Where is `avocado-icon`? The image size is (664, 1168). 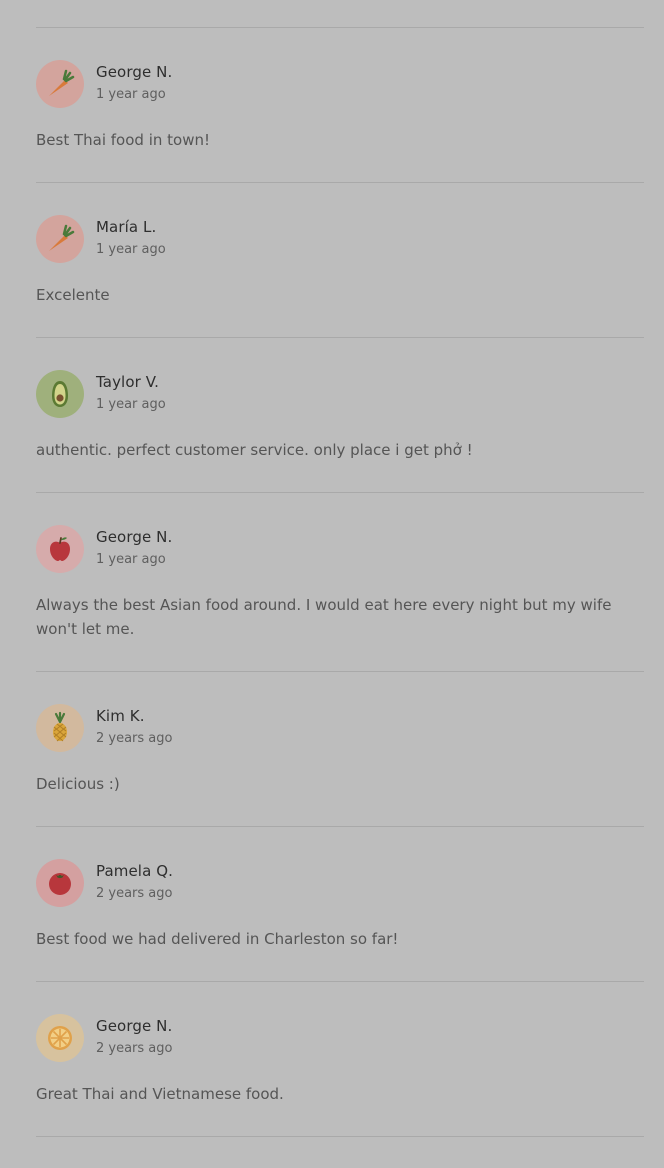
avocado-icon is located at coordinates (60, 394).